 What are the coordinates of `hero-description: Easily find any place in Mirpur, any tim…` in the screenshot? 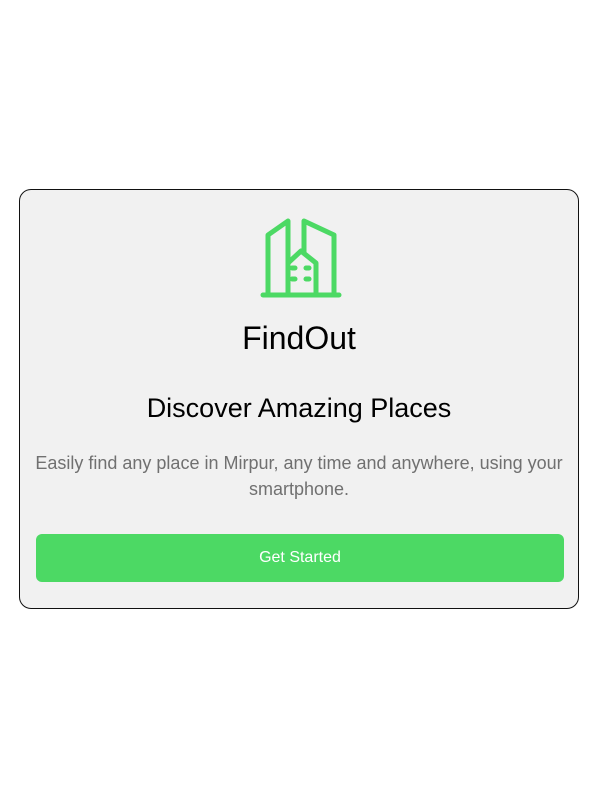 It's located at (299, 476).